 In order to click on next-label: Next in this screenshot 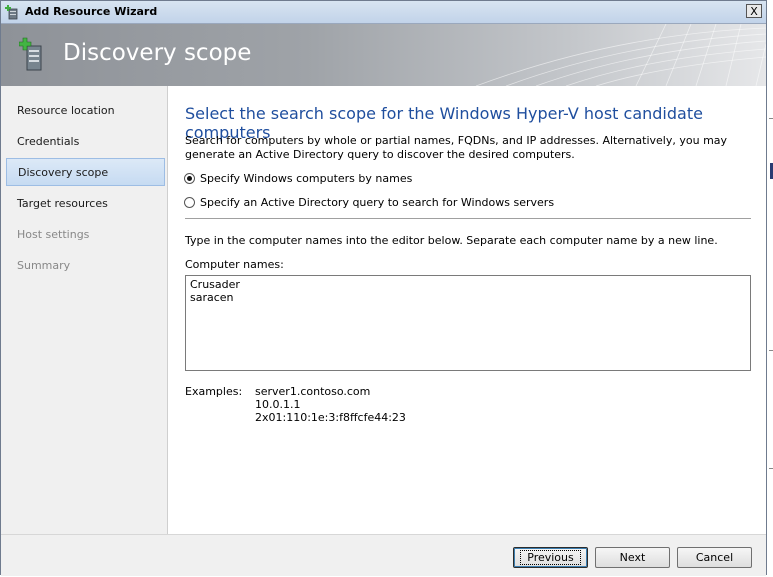, I will do `click(632, 557)`.